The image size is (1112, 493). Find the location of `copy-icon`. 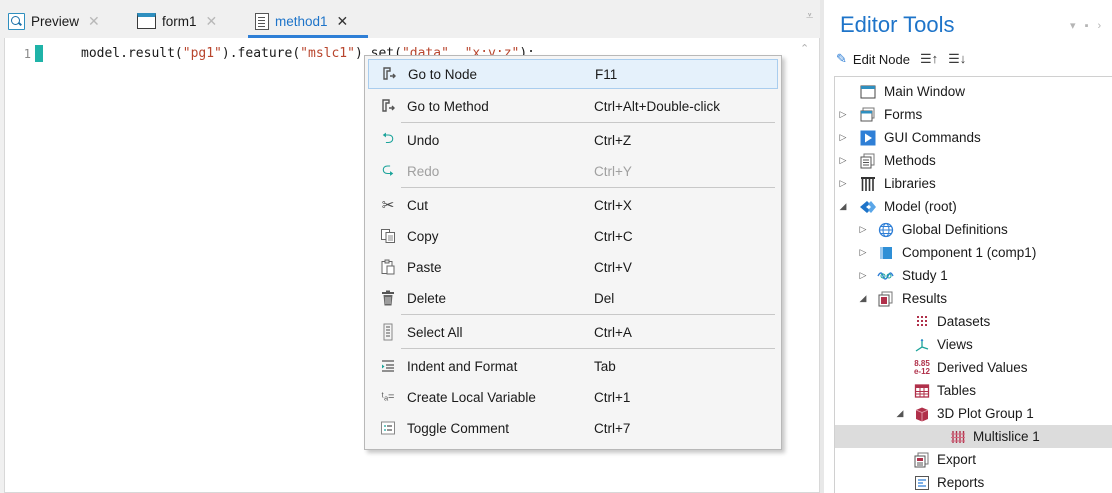

copy-icon is located at coordinates (388, 236).